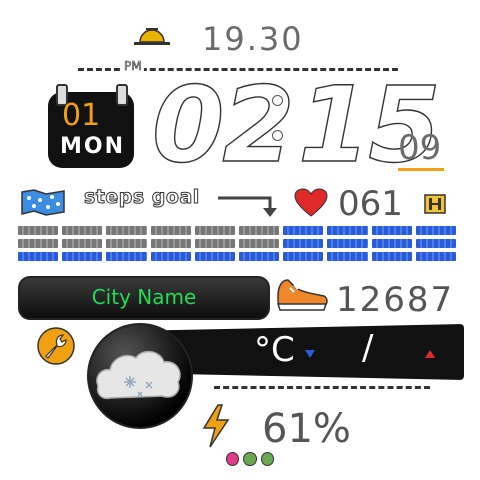 Image resolution: width=480 pixels, height=480 pixels. What do you see at coordinates (93, 146) in the screenshot?
I see `calendar-weekday: MON` at bounding box center [93, 146].